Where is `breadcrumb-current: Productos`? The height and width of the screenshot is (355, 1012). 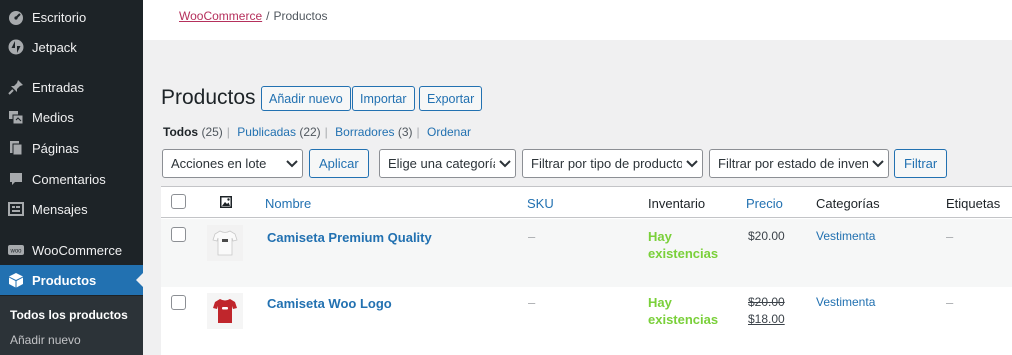 breadcrumb-current: Productos is located at coordinates (300, 16).